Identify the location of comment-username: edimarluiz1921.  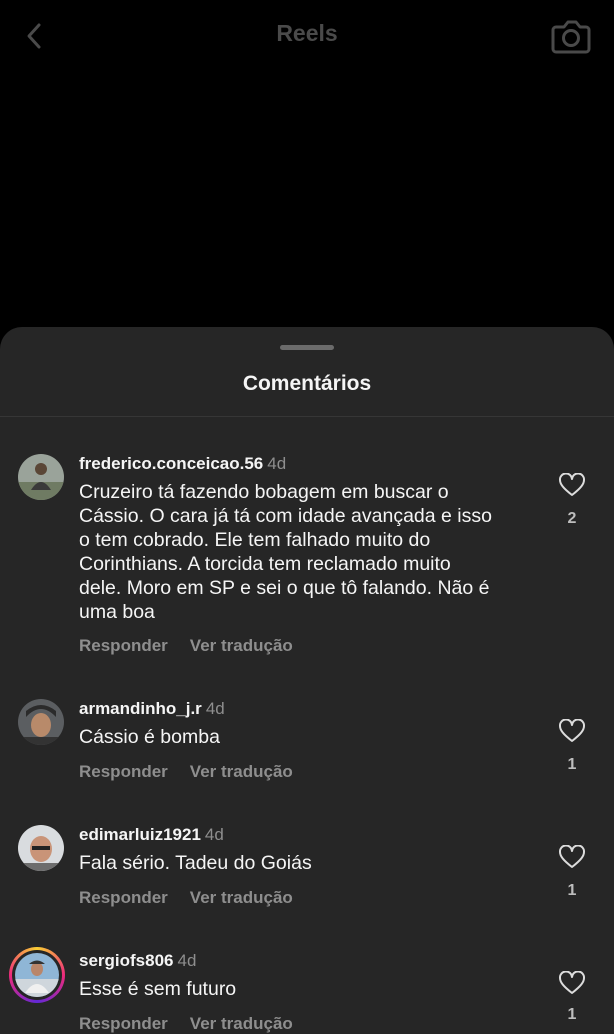
(140, 834).